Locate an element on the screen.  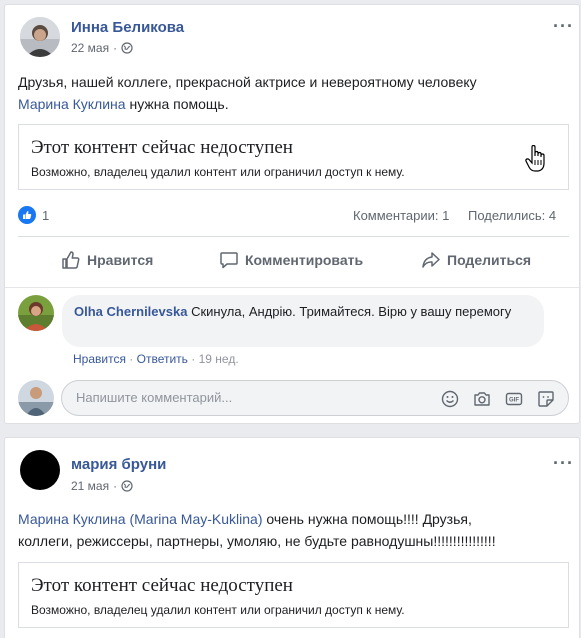
comment-button: Комментировать is located at coordinates (291, 260).